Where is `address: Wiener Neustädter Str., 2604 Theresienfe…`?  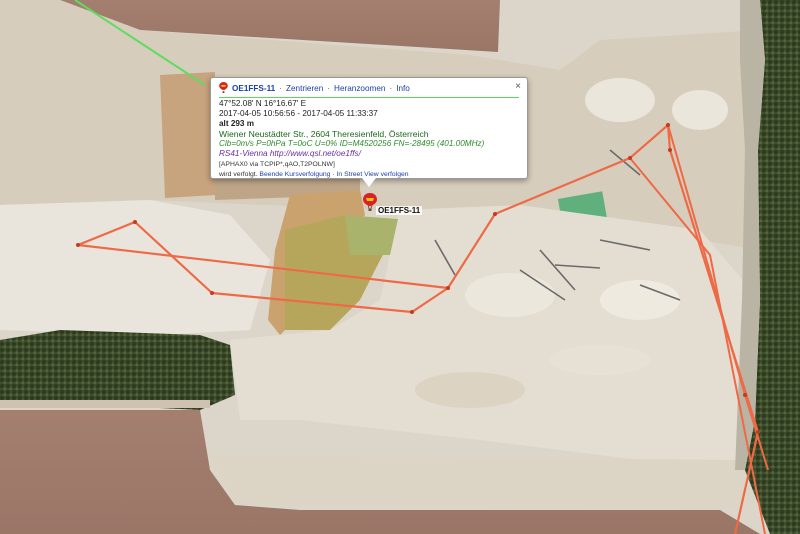
address: Wiener Neustädter Str., 2604 Theresienfe… is located at coordinates (324, 134).